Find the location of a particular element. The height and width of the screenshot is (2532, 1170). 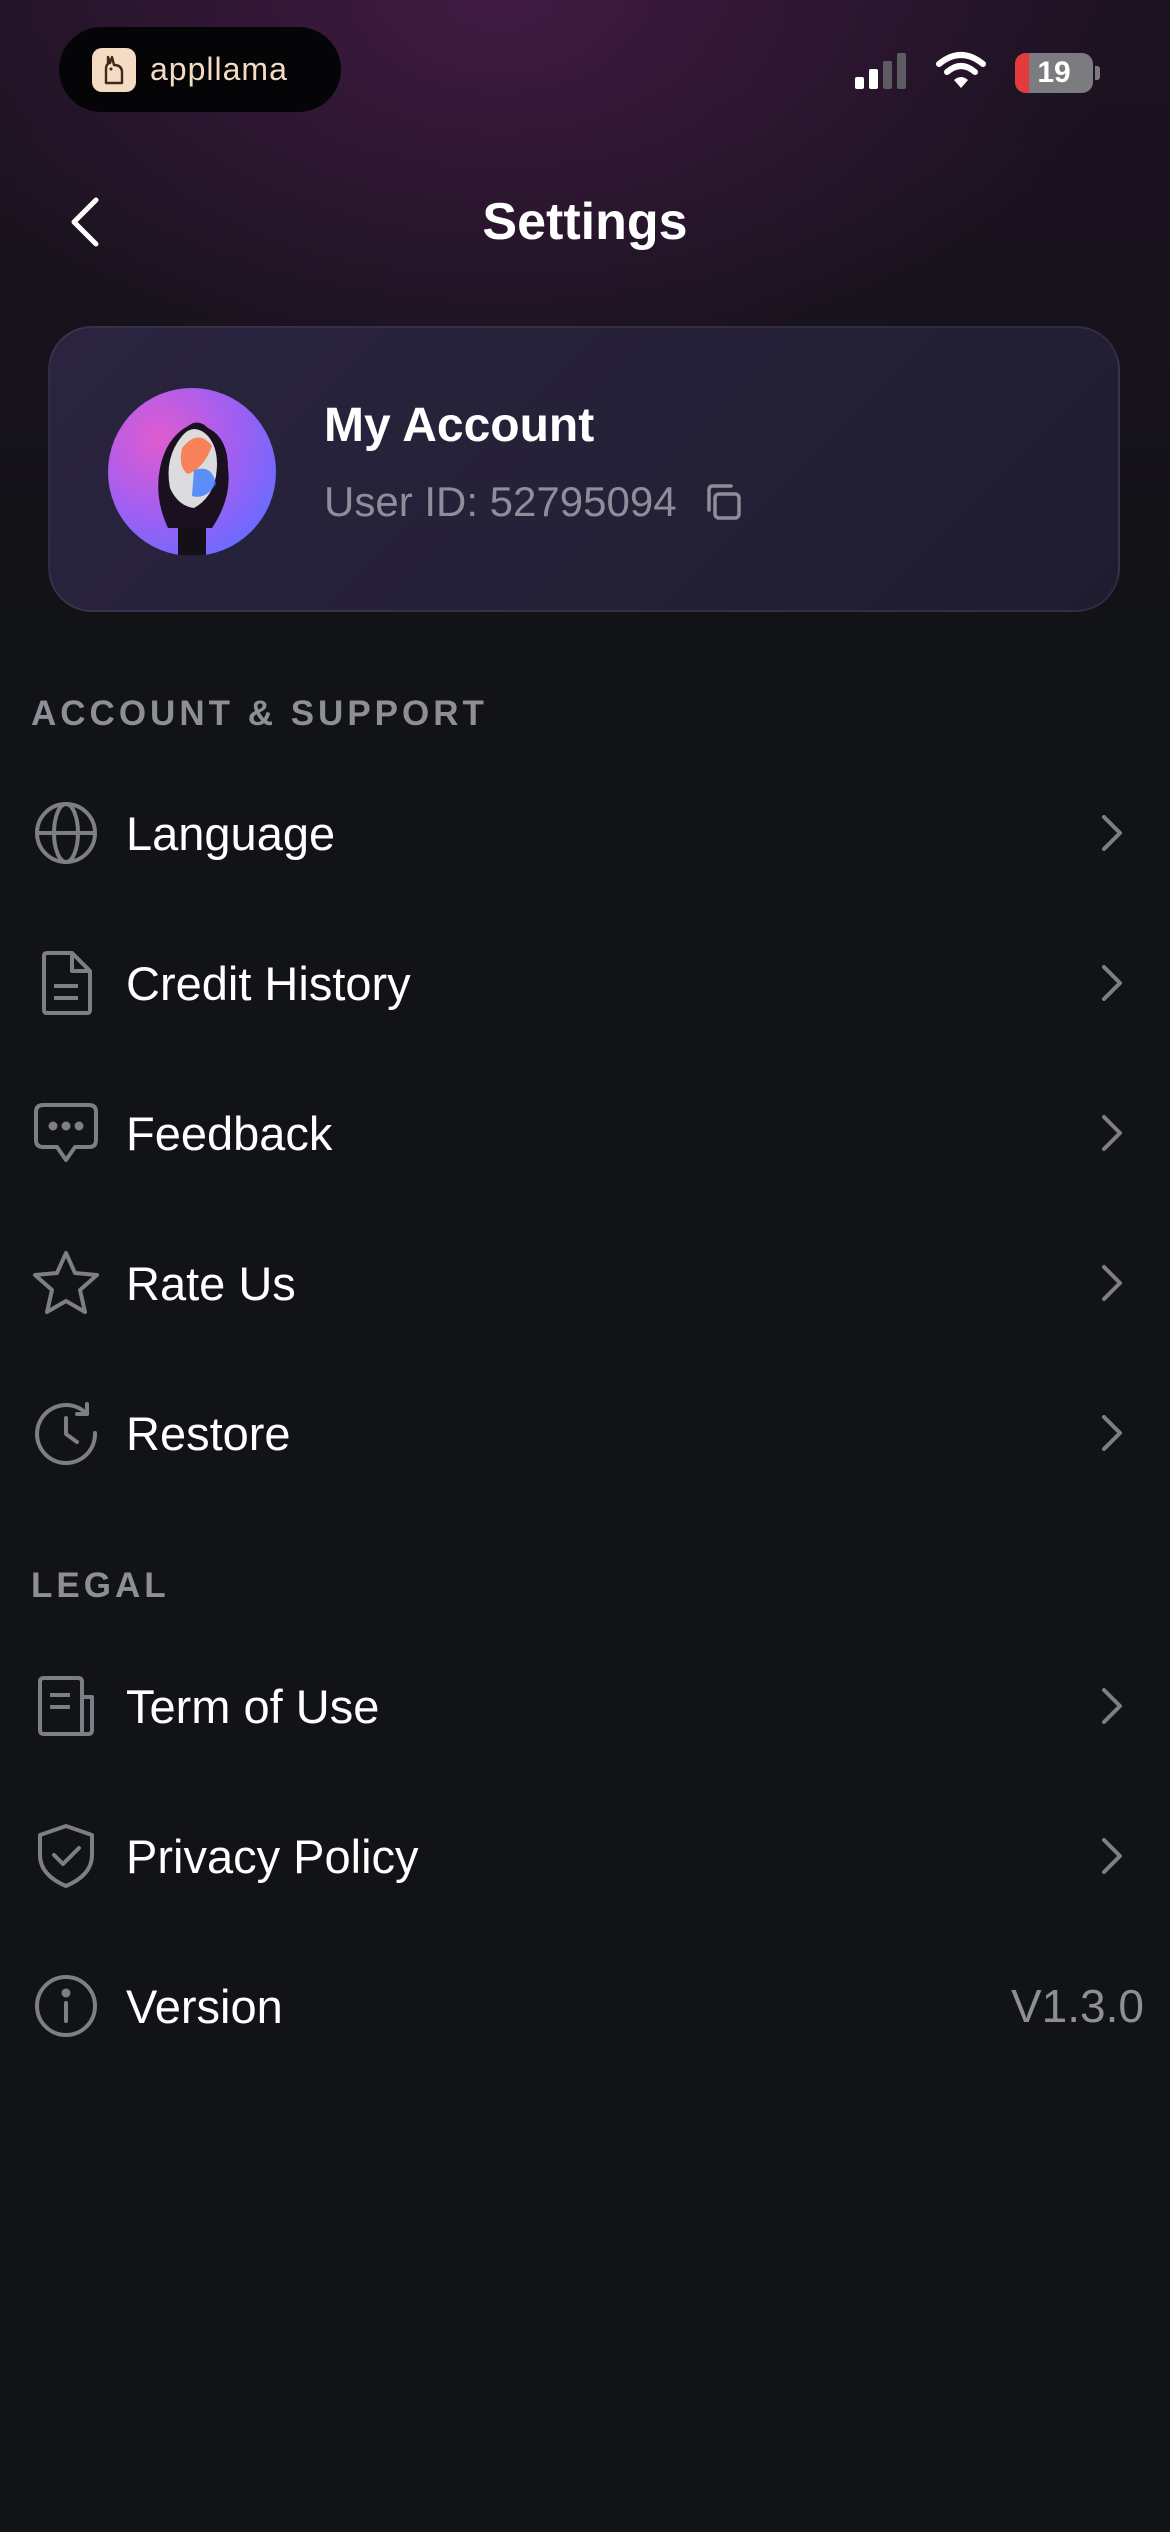

row-label-restore: Restore is located at coordinates (208, 1433).